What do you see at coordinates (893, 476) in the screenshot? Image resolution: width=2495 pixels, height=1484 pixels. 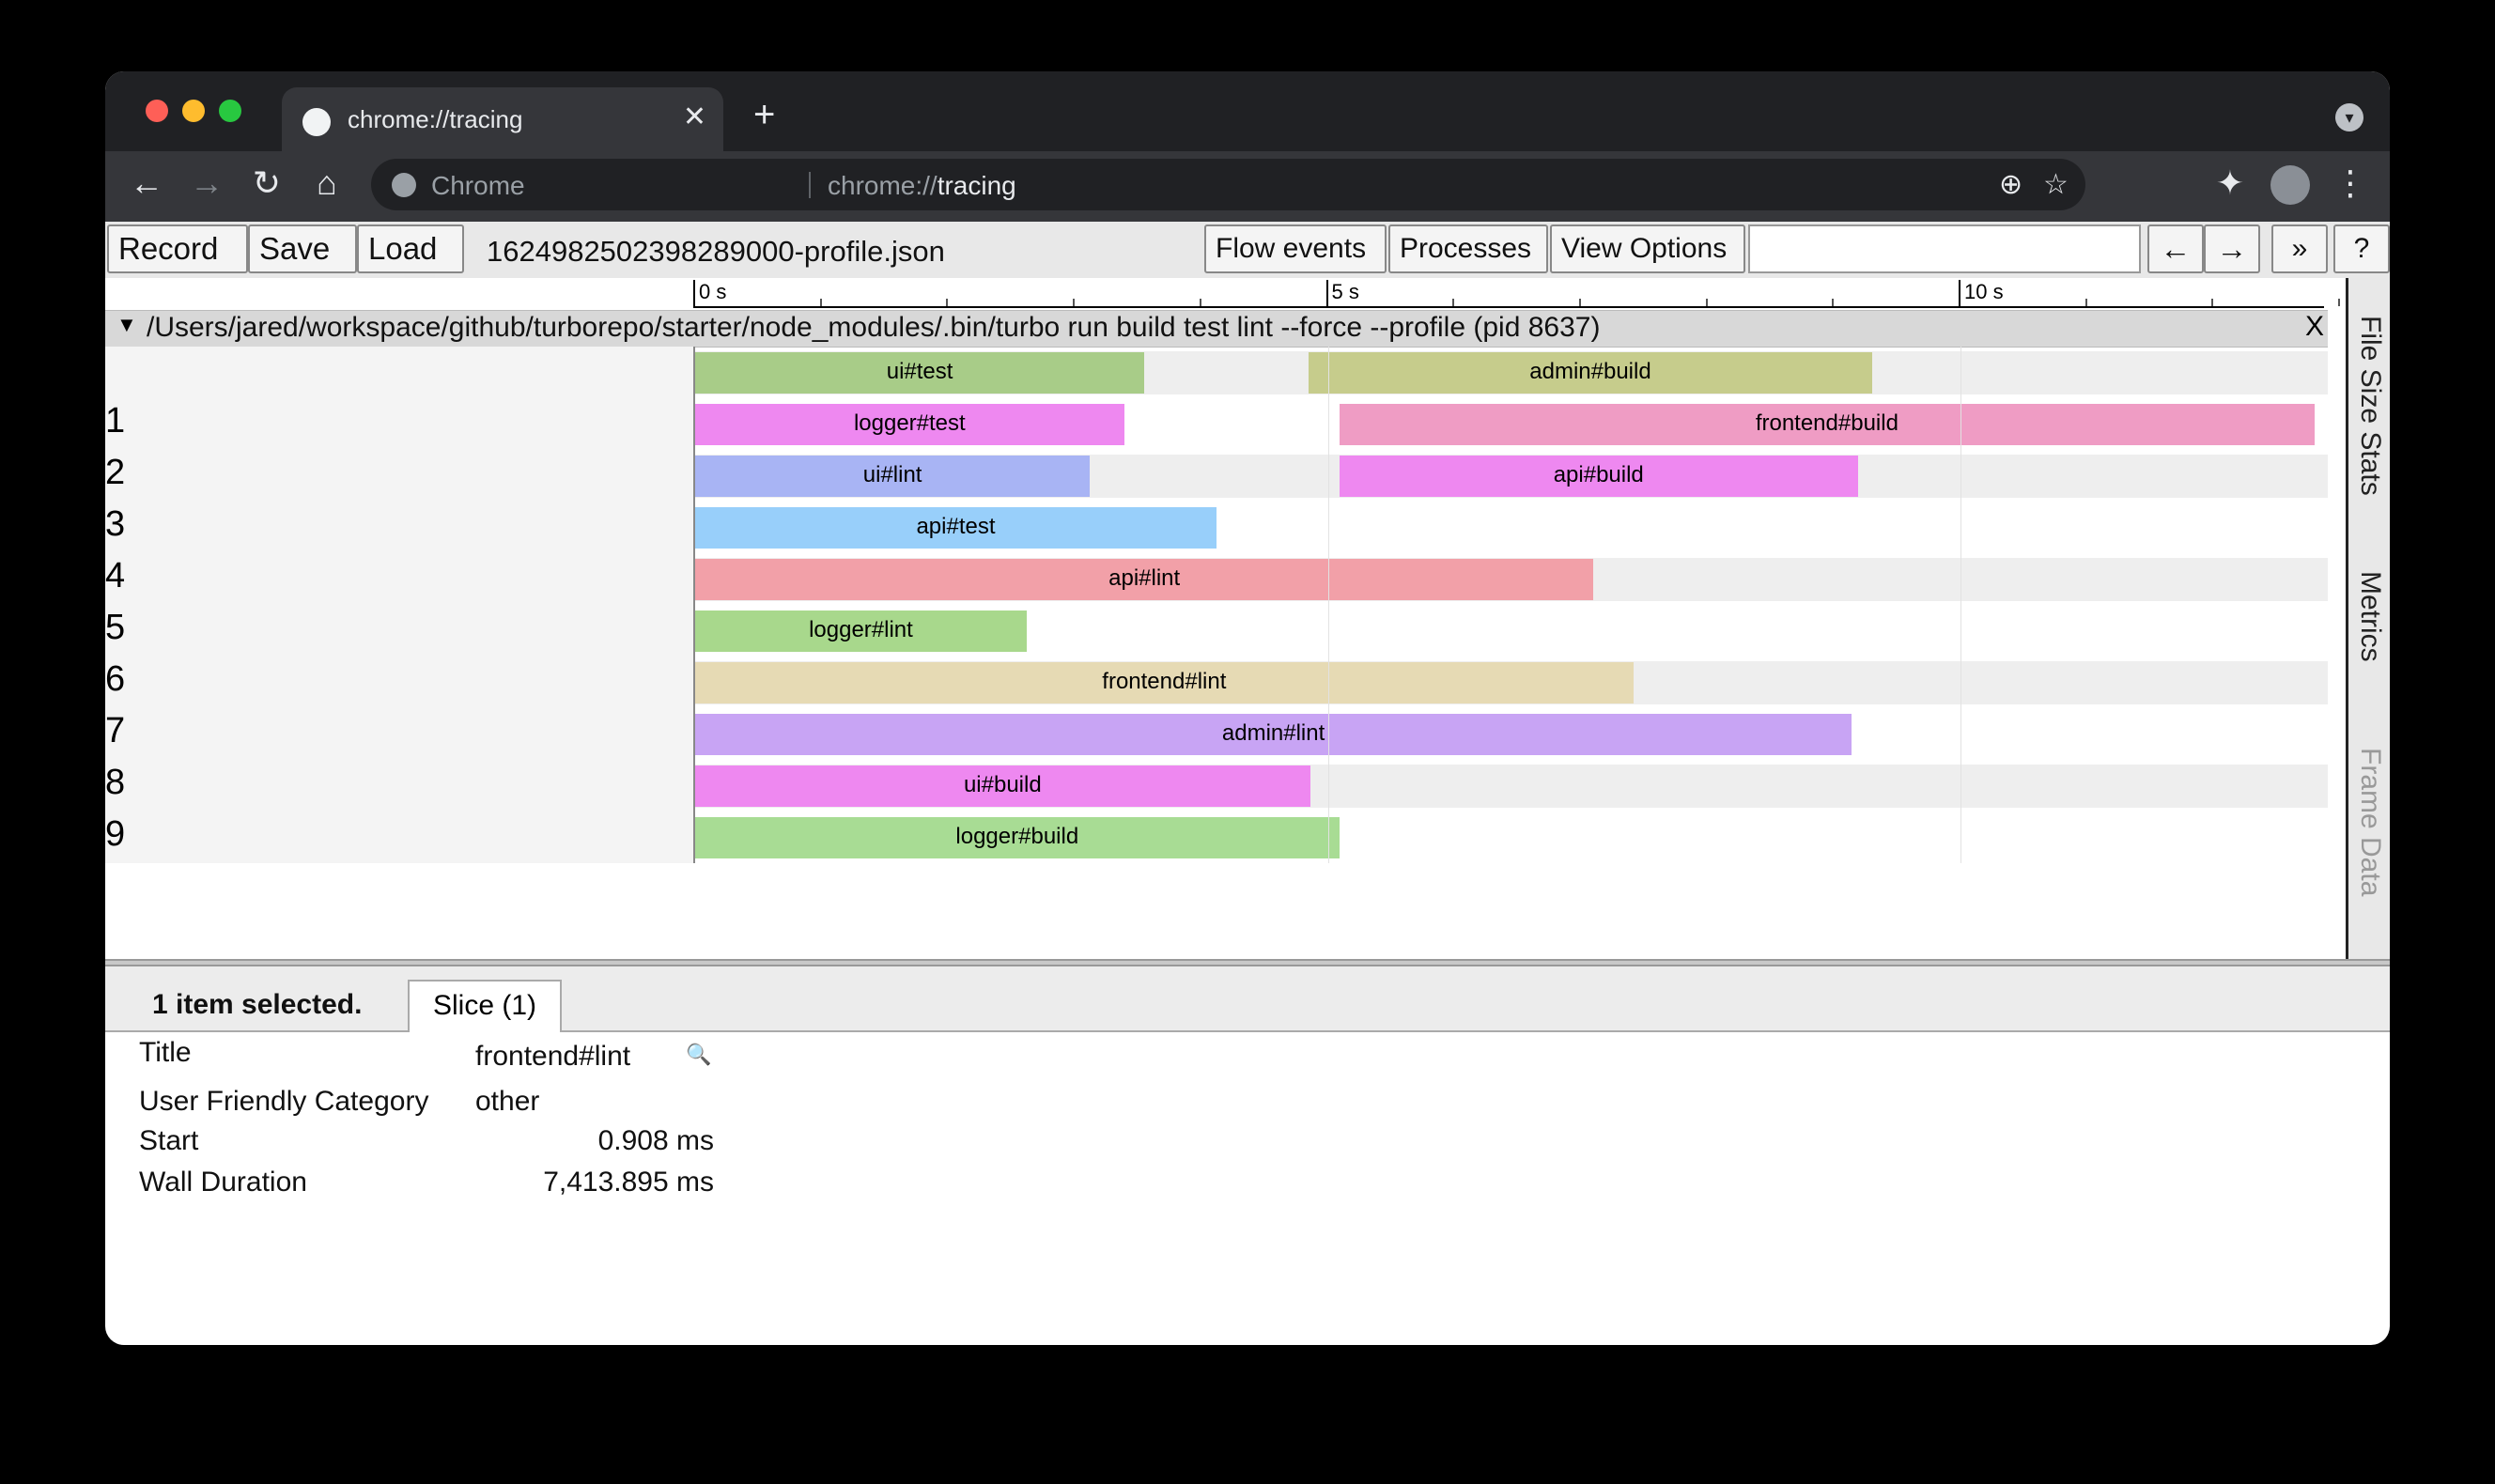 I see `trace-slice: ui#lint` at bounding box center [893, 476].